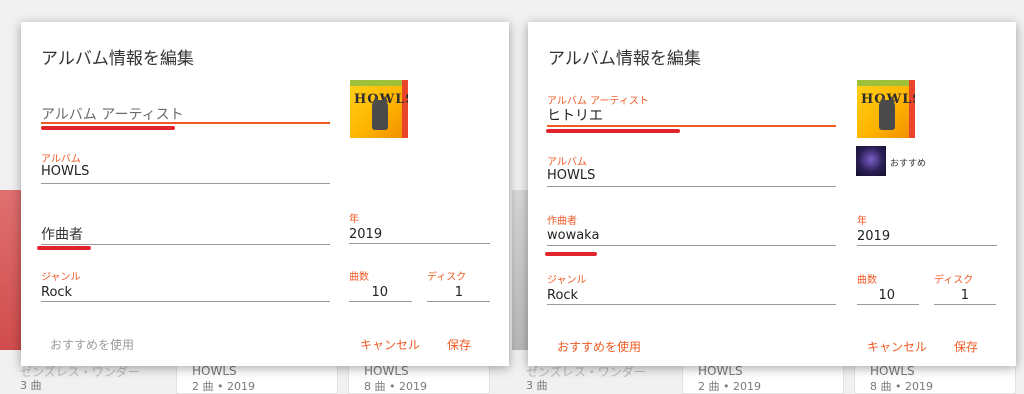 The image size is (1024, 394). Describe the element at coordinates (573, 235) in the screenshot. I see `composer-value: wowaka` at that location.